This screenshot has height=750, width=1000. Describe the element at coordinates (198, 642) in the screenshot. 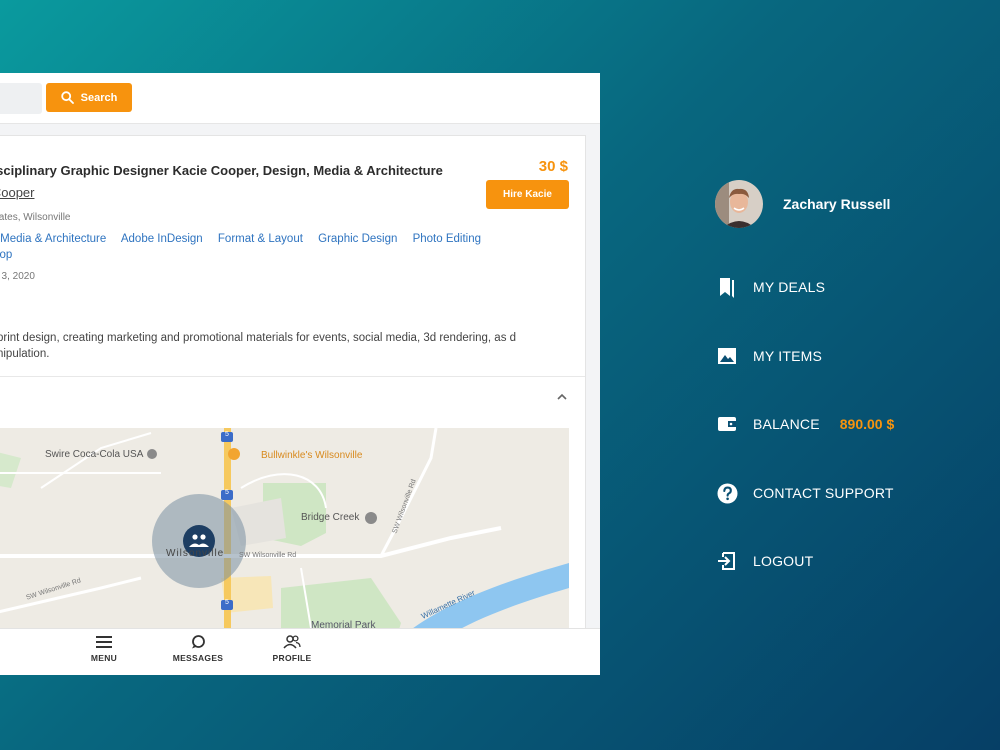

I see `chat-bubble-icon` at that location.